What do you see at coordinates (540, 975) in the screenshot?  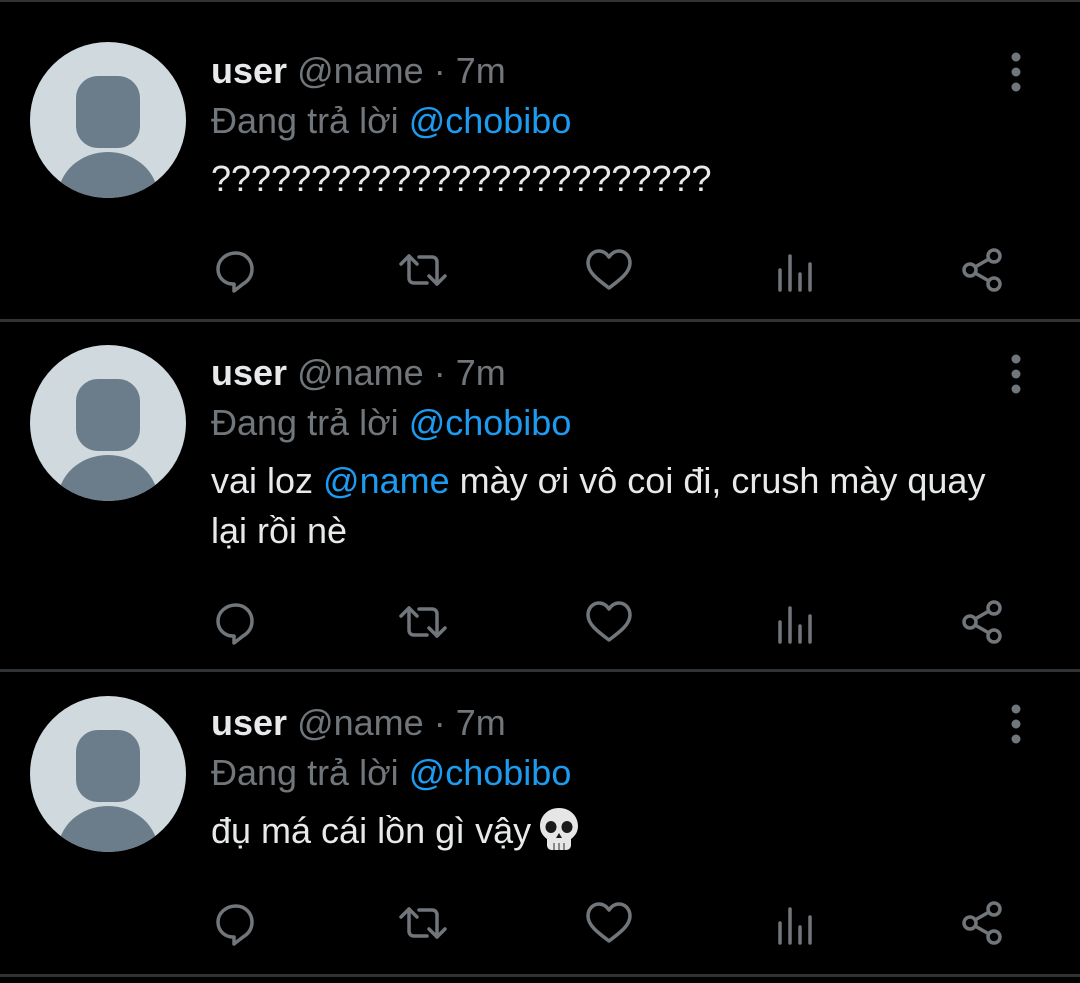 I see `tweet-divider` at bounding box center [540, 975].